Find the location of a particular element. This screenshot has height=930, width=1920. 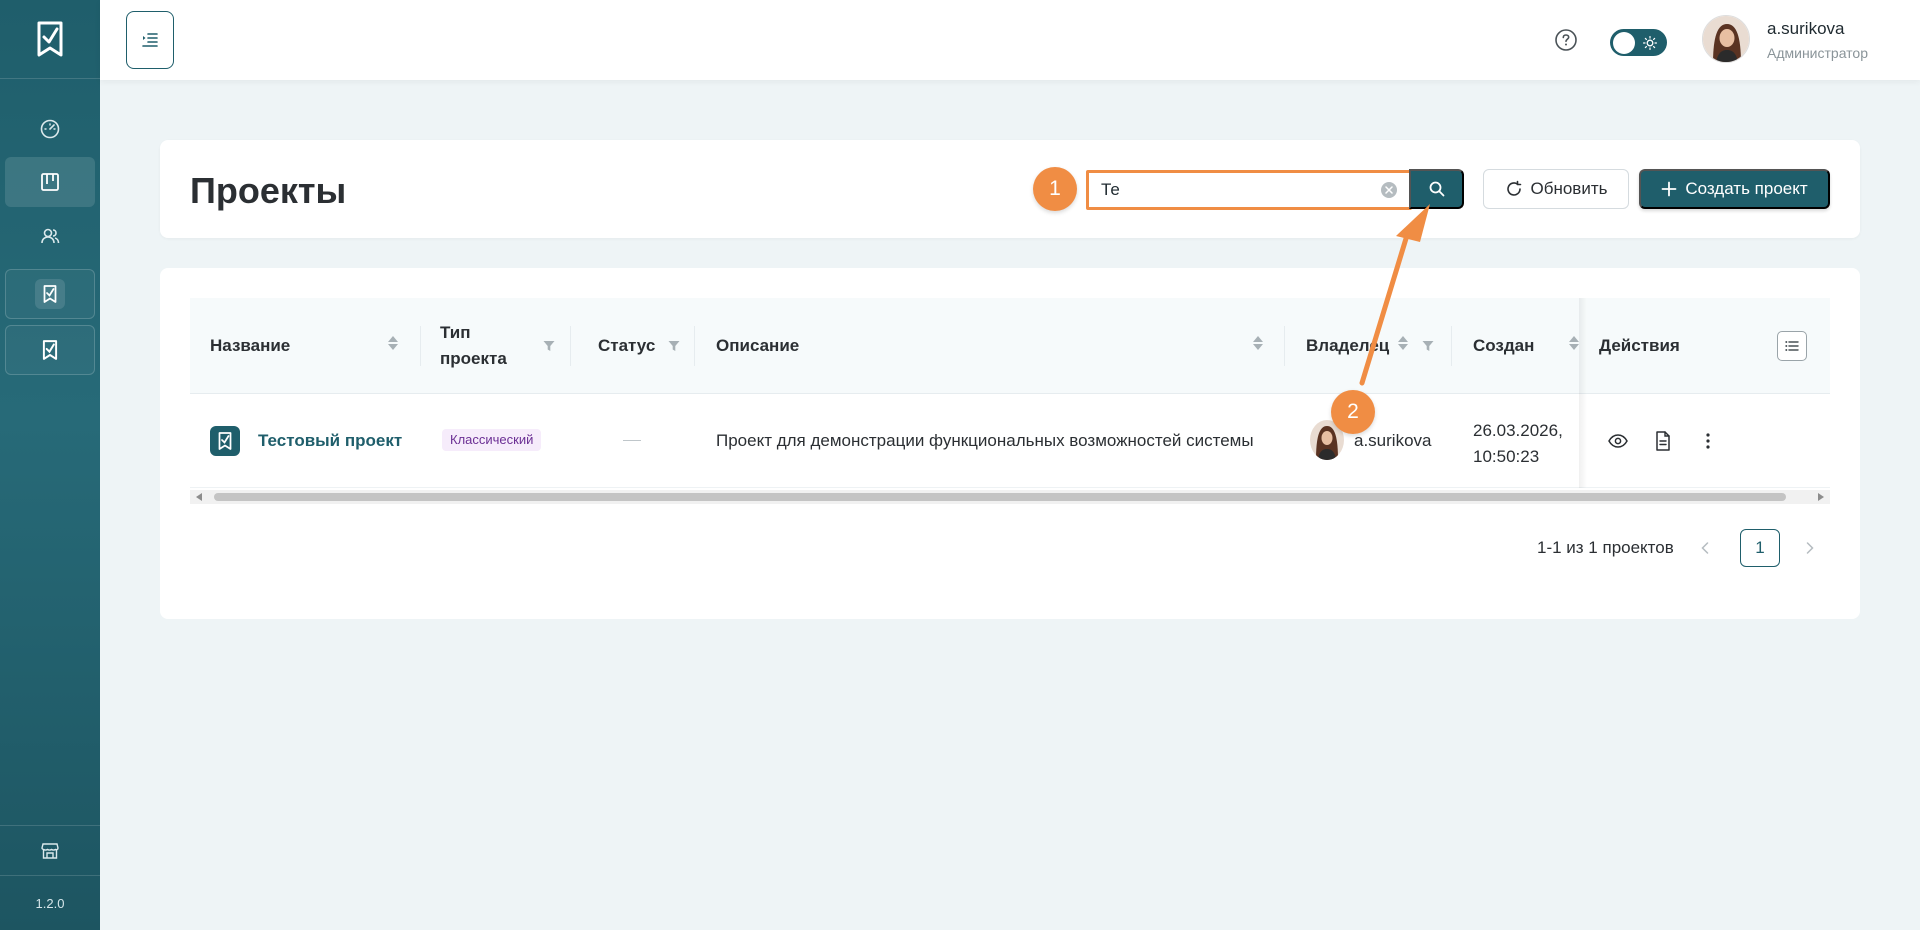

clear-search-icon is located at coordinates (1389, 190).